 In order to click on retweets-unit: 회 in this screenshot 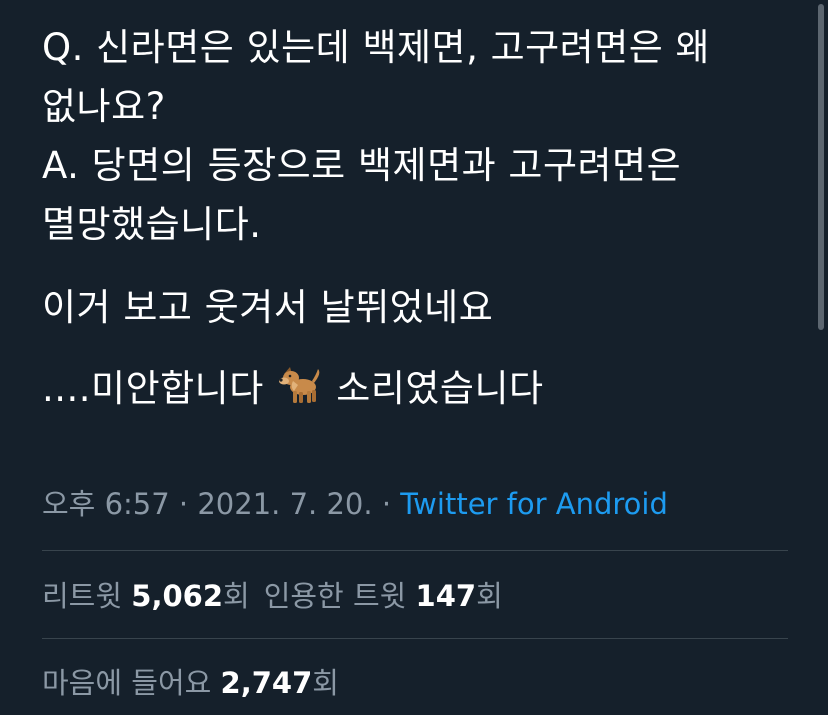, I will do `click(236, 596)`.